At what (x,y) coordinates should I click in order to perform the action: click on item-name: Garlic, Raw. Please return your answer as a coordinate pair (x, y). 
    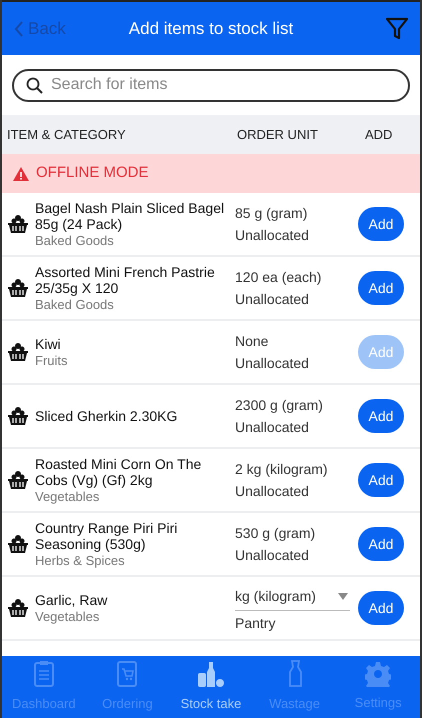
    Looking at the image, I should click on (71, 600).